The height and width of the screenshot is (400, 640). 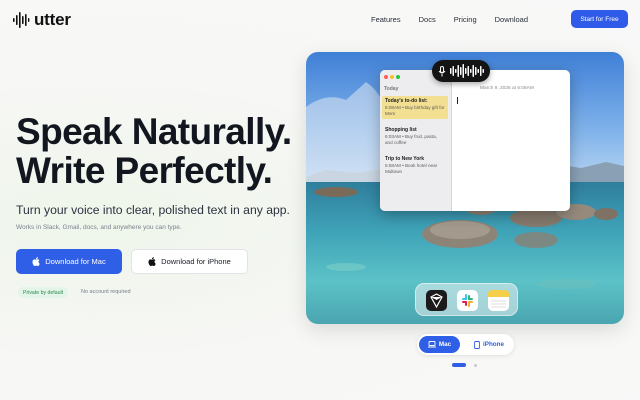 What do you see at coordinates (465, 344) in the screenshot?
I see `platform-toggle: Mac iPhone` at bounding box center [465, 344].